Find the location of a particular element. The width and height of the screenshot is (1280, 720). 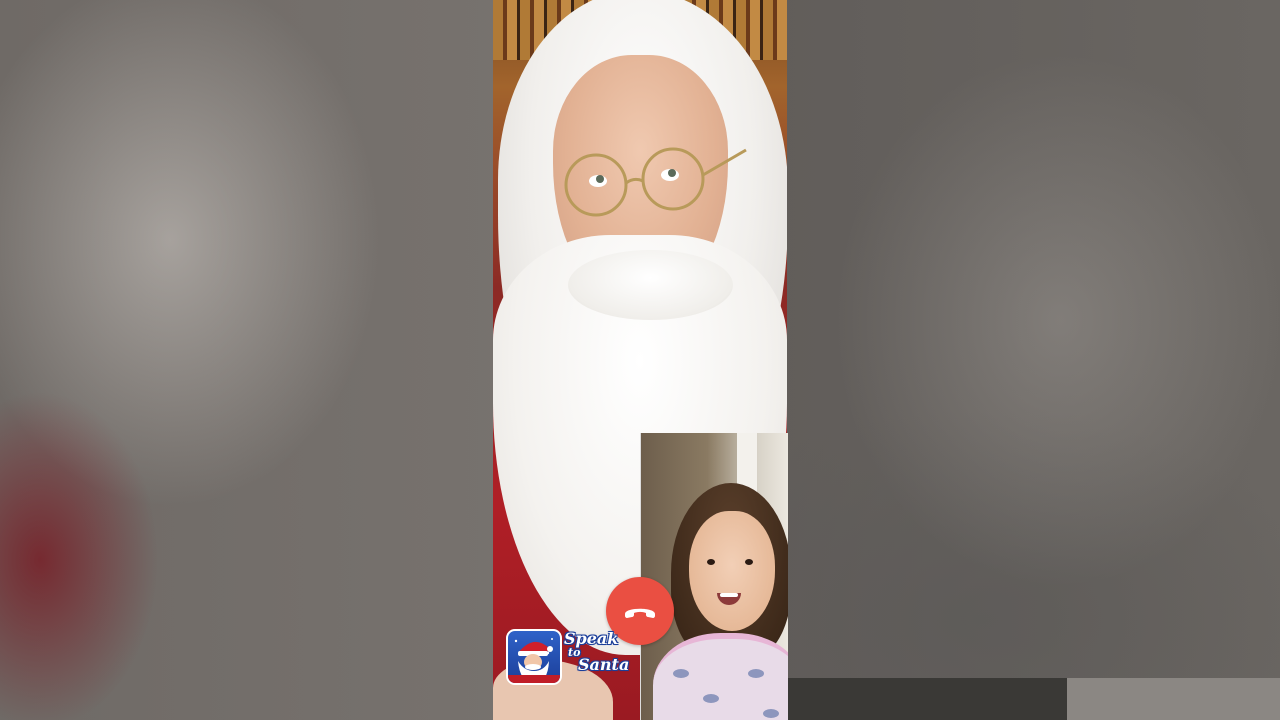

child-eye-left is located at coordinates (711, 562).